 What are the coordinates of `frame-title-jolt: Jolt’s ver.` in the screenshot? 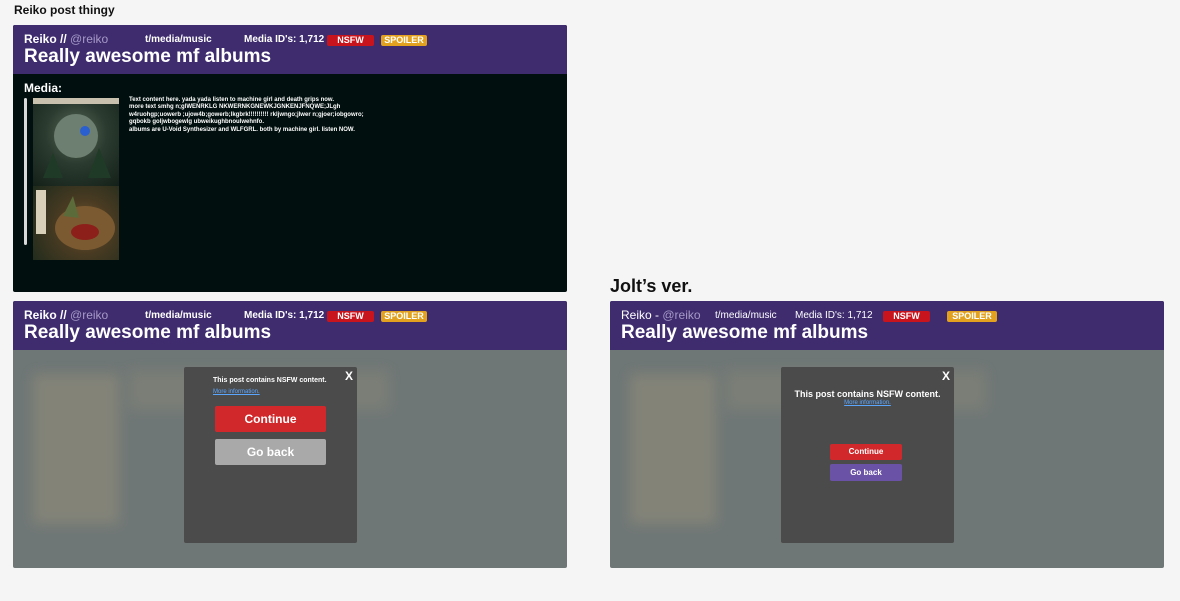 It's located at (651, 286).